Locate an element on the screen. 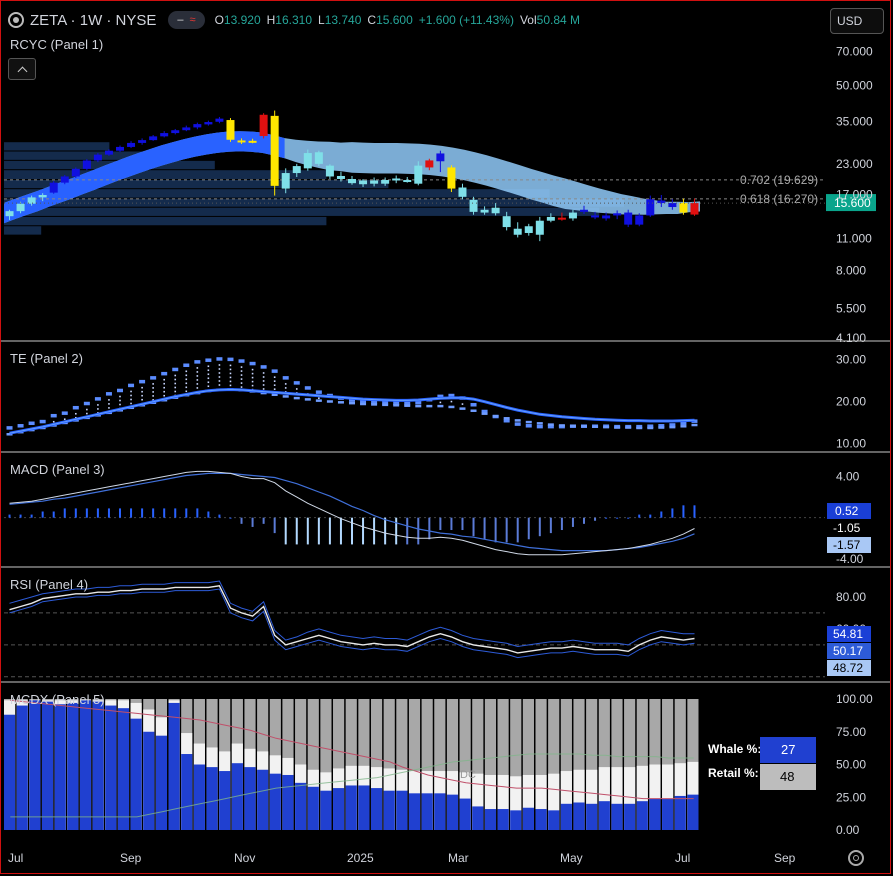  y-axis-tick-panel1: 17.000 is located at coordinates (854, 194).